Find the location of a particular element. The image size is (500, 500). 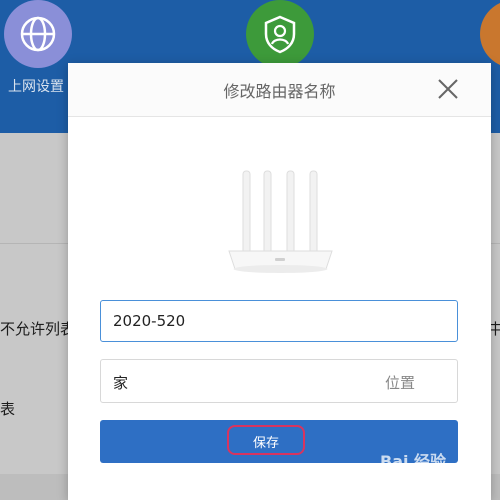

background-list-text: 不允许列表 is located at coordinates (38, 329).